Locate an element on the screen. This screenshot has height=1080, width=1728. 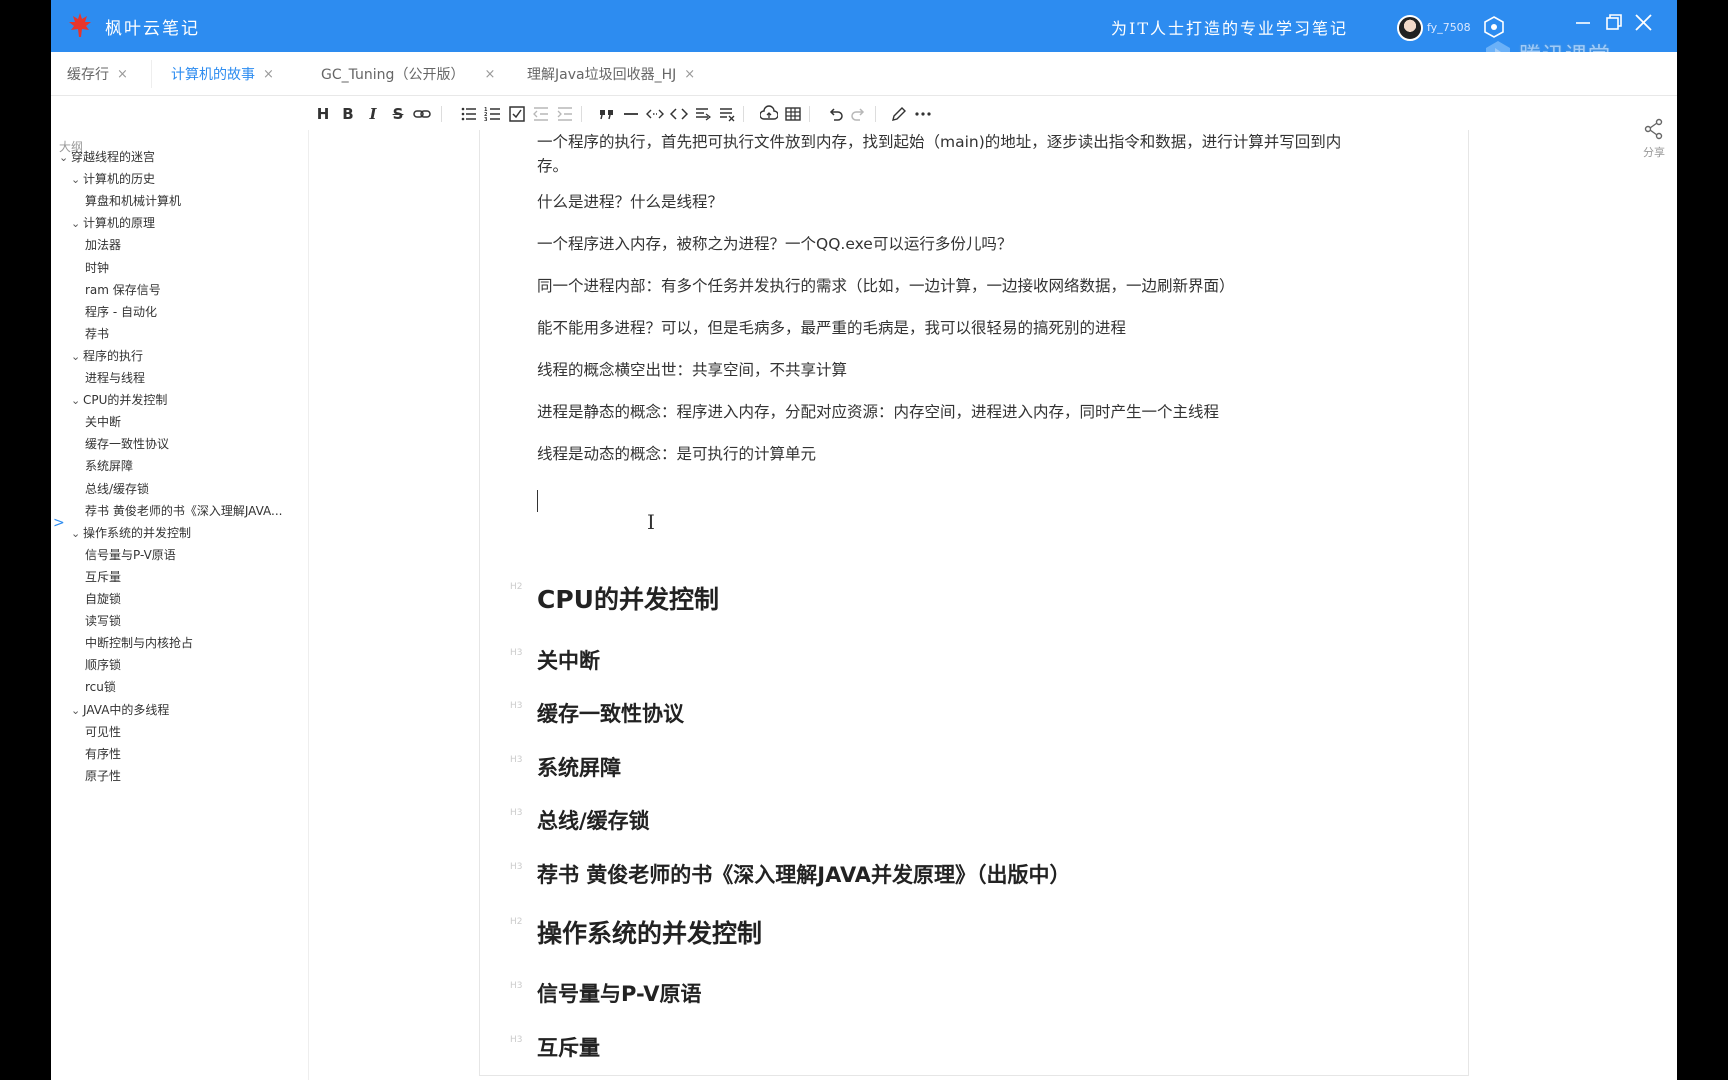
heading-marker: H3 is located at coordinates (516, 653).